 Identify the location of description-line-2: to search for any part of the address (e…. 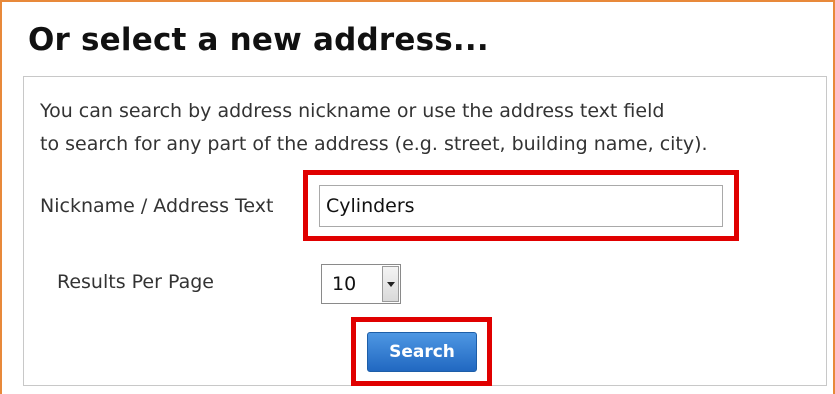
(374, 144).